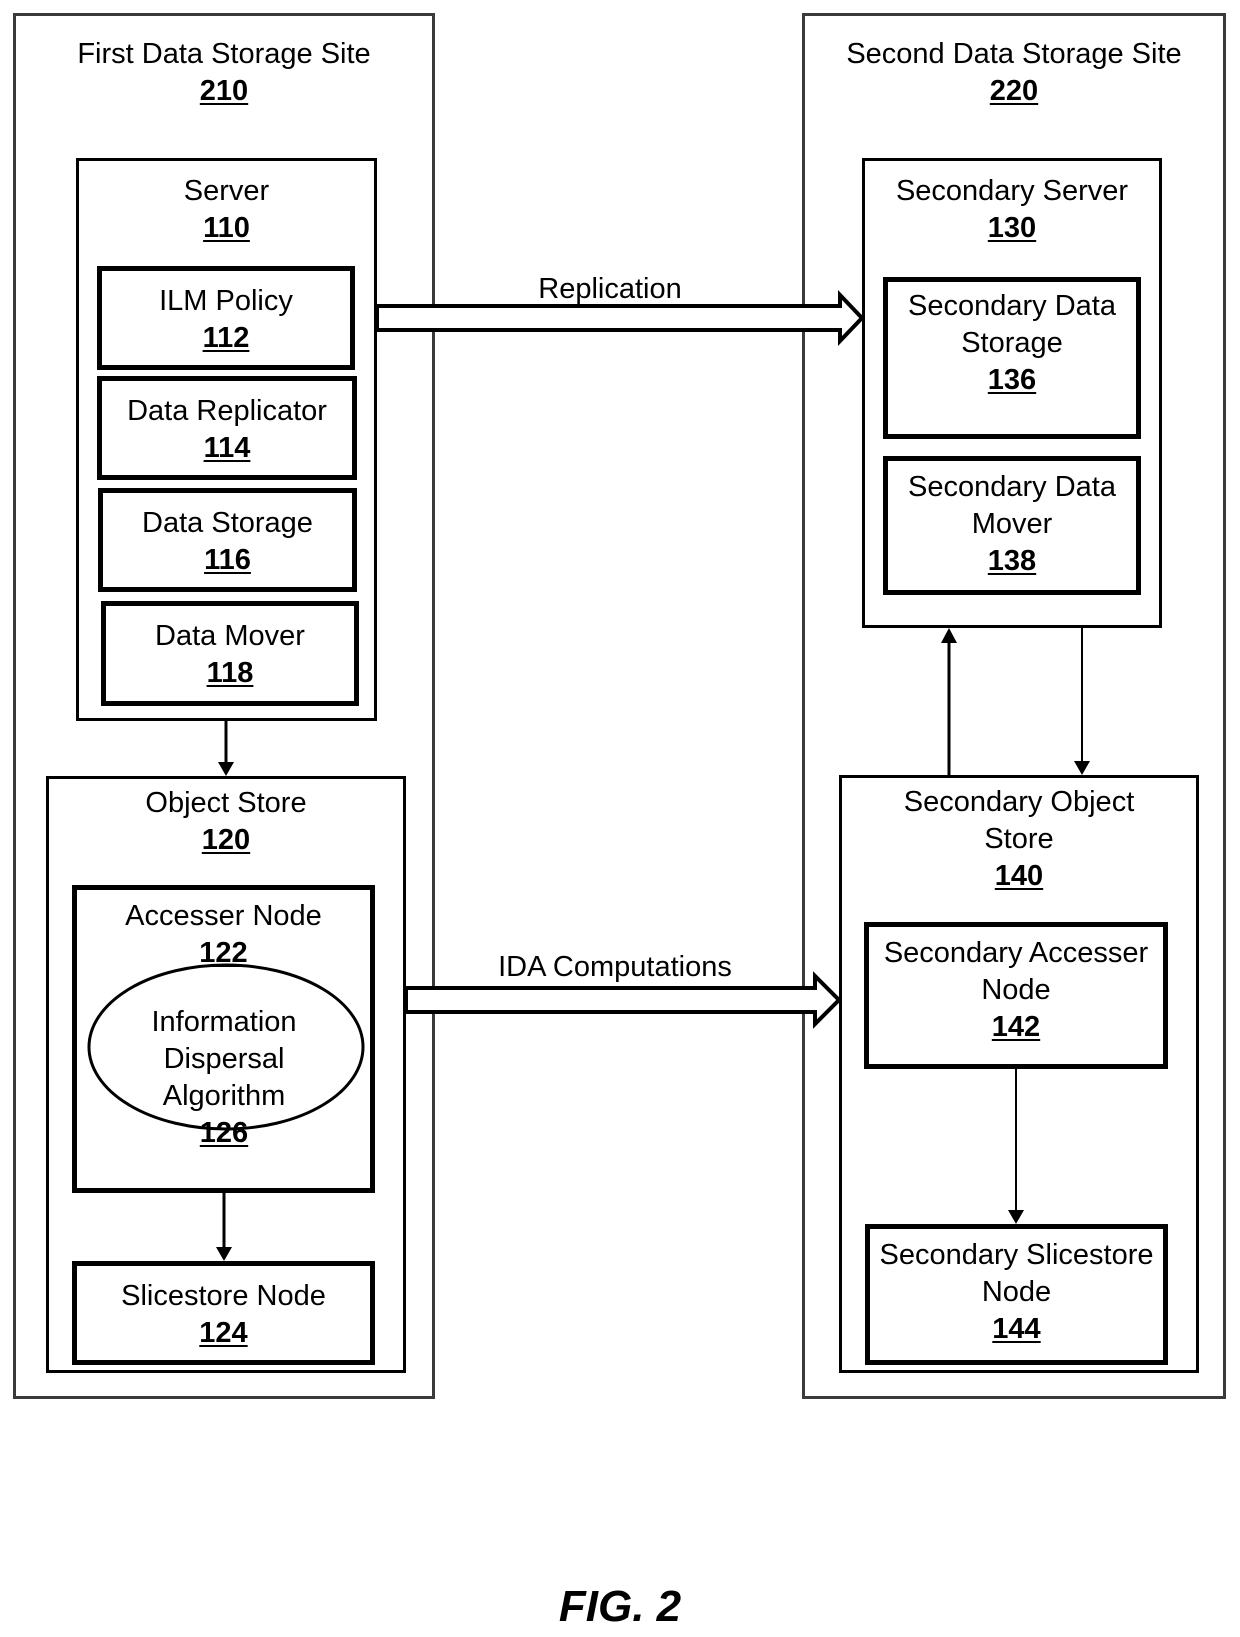 The width and height of the screenshot is (1240, 1637). I want to click on server-to-object-store-arrowhead, so click(226, 769).